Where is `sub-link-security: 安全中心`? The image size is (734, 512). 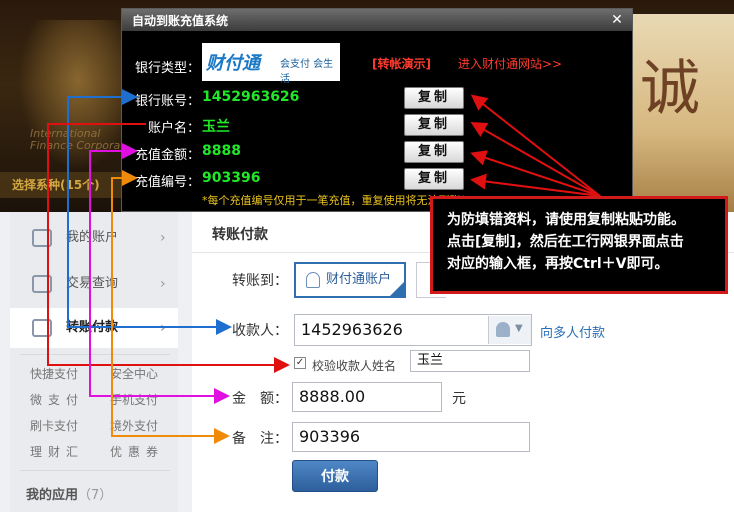
sub-link-security: 安全中心 is located at coordinates (134, 373).